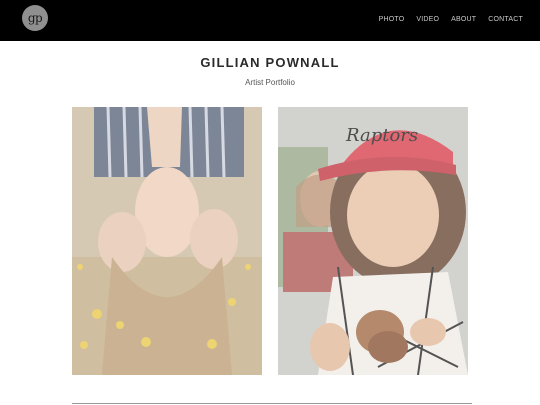 Image resolution: width=540 pixels, height=405 pixels. Describe the element at coordinates (270, 20) in the screenshot. I see `top-navigation-bar: gp PHOTO VIDEO ABOUT CONTACT` at that location.